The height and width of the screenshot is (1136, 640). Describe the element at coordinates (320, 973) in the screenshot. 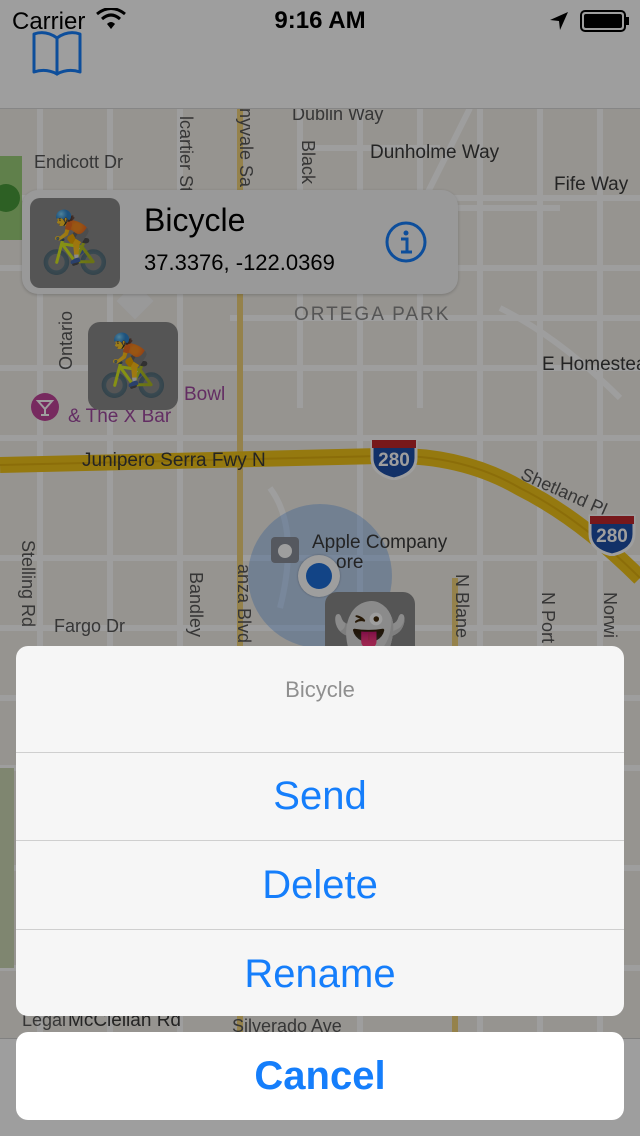

I see `rename-button: Rename` at that location.